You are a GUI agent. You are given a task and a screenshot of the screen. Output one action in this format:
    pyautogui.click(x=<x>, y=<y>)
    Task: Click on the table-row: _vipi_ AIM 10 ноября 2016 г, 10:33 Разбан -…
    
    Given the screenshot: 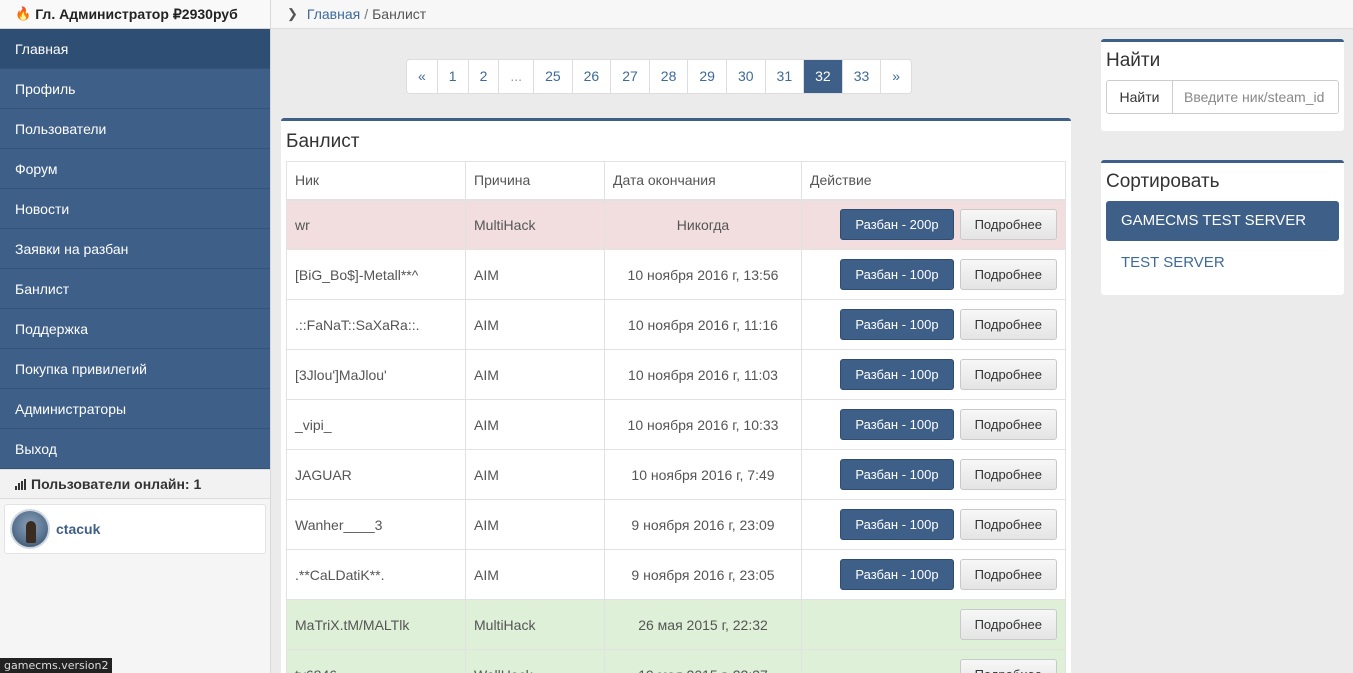 What is the action you would take?
    pyautogui.click(x=676, y=424)
    